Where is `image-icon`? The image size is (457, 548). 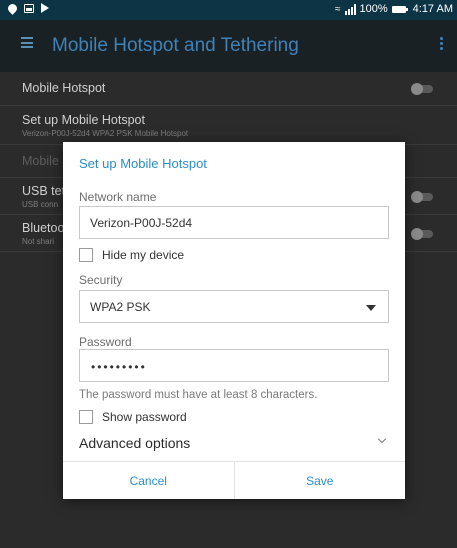 image-icon is located at coordinates (29, 8).